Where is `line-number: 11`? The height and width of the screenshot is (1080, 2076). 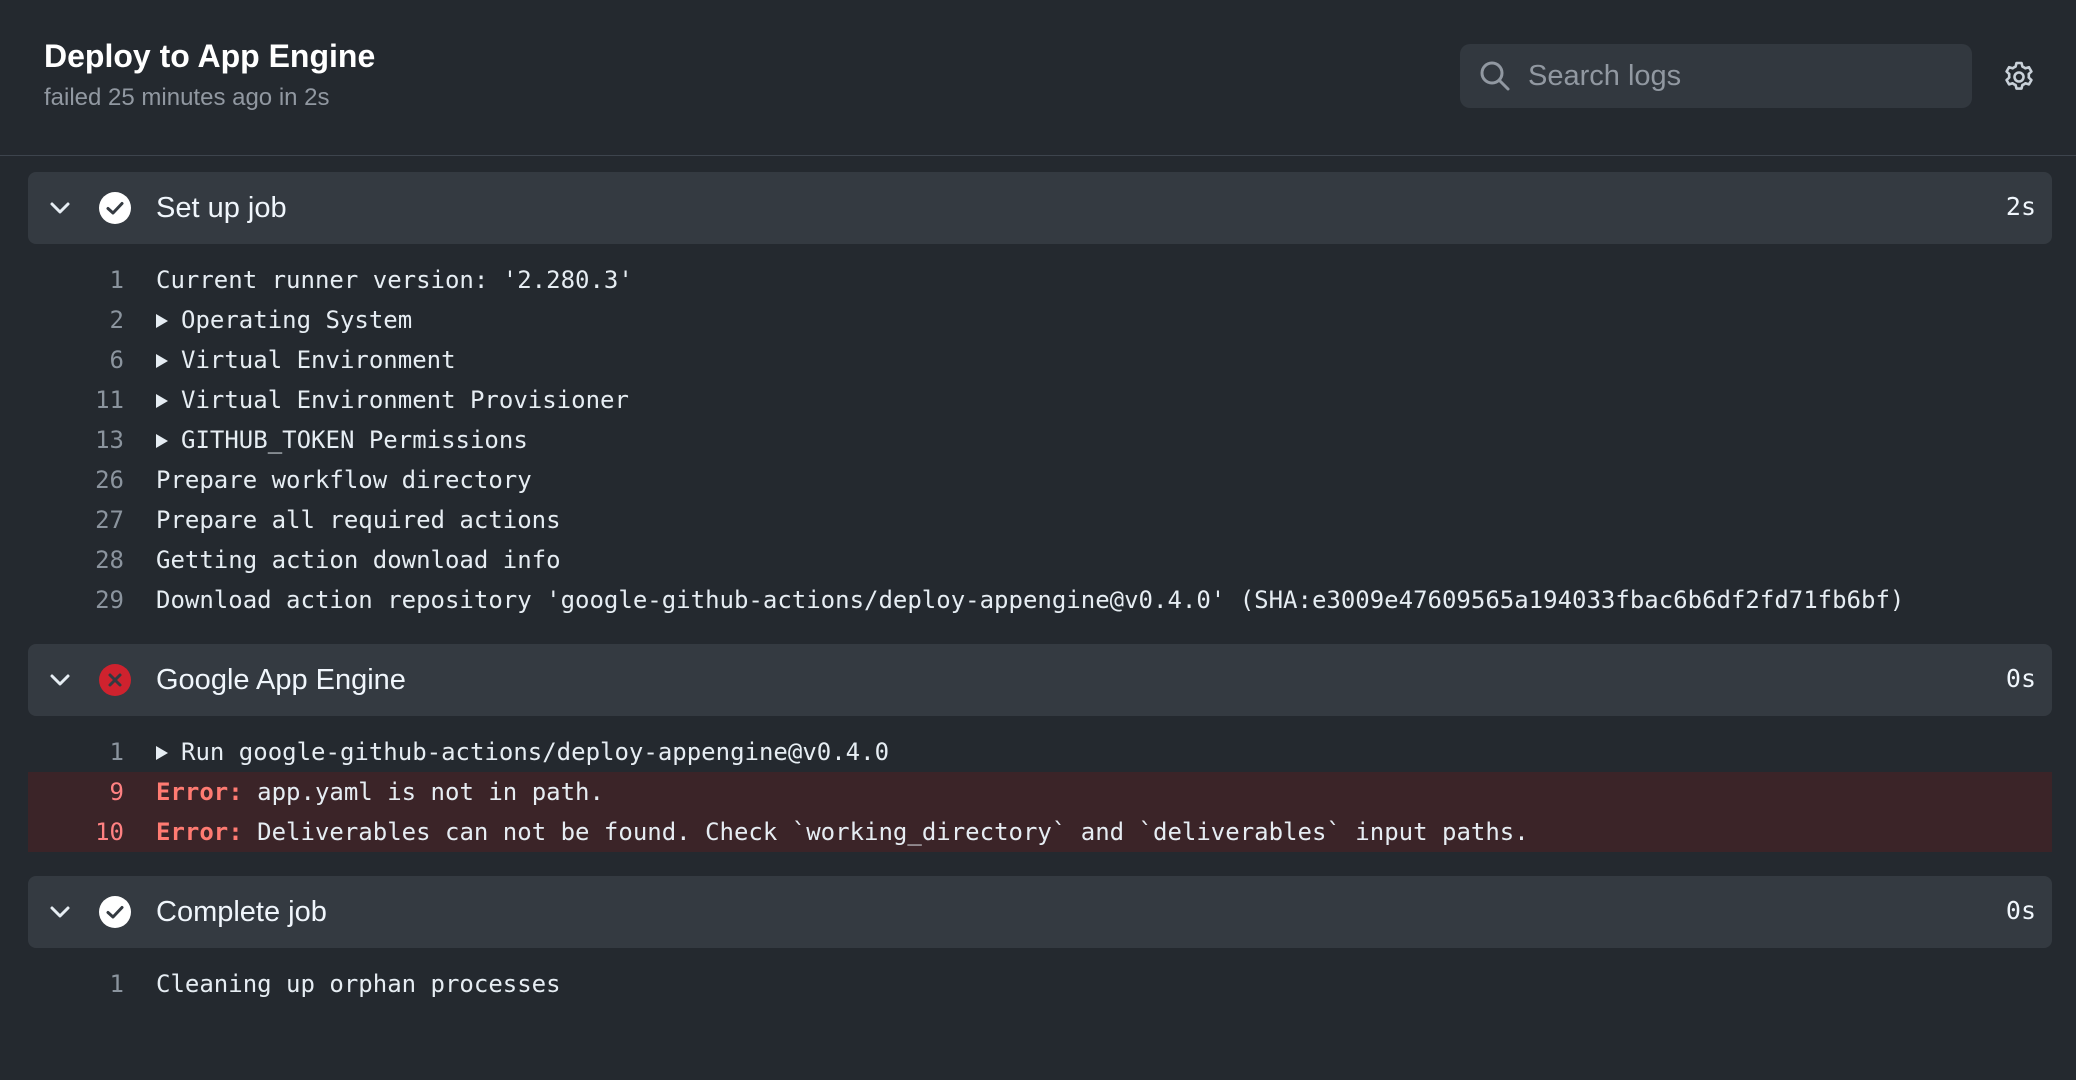 line-number: 11 is located at coordinates (84, 400).